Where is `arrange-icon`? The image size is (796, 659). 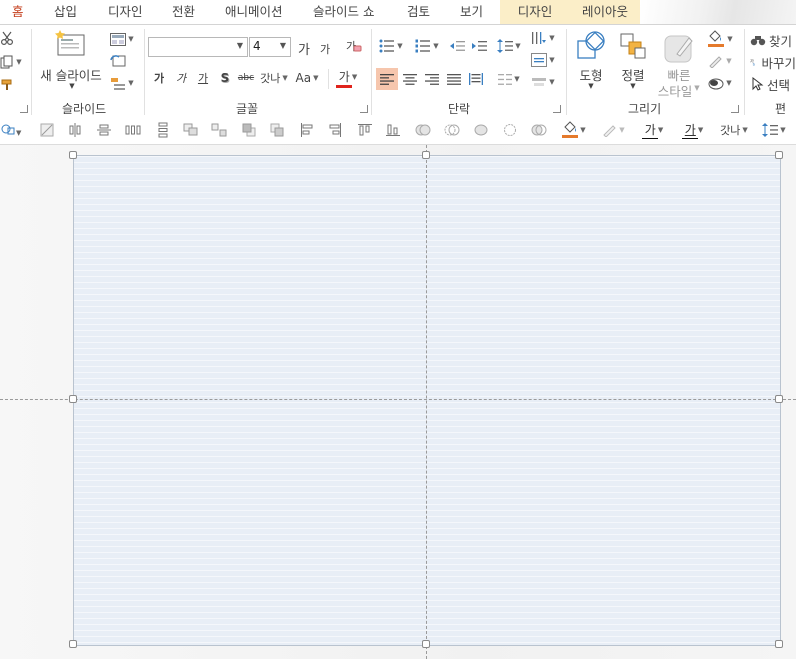 arrange-icon is located at coordinates (633, 46).